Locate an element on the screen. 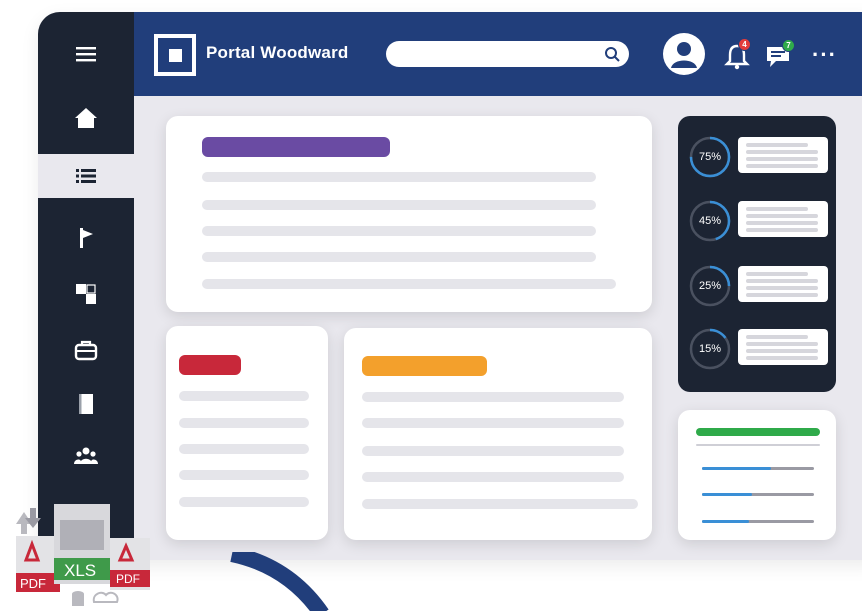 This screenshot has width=862, height=611. menu-button is located at coordinates (86, 54).